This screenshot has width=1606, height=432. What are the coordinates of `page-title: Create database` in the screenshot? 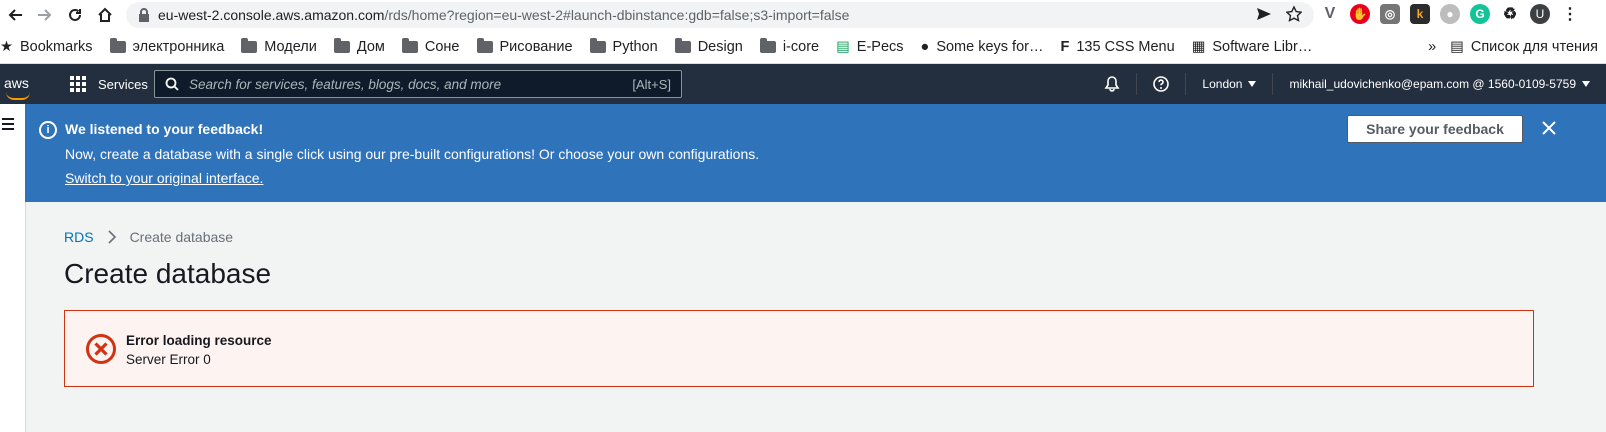 It's located at (168, 273).